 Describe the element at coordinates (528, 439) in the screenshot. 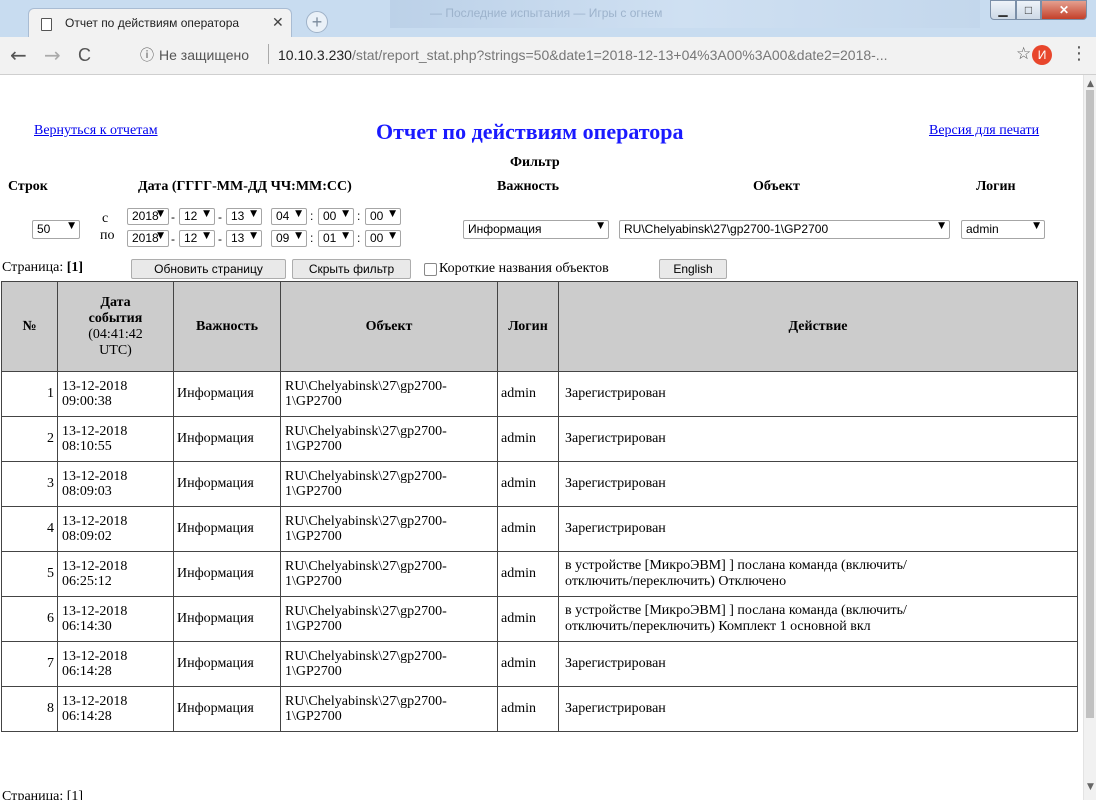

I see `row-login: admin` at that location.